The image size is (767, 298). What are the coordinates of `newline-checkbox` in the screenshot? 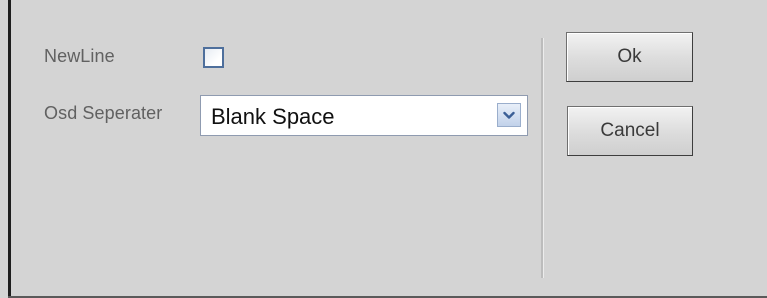 It's located at (213, 57).